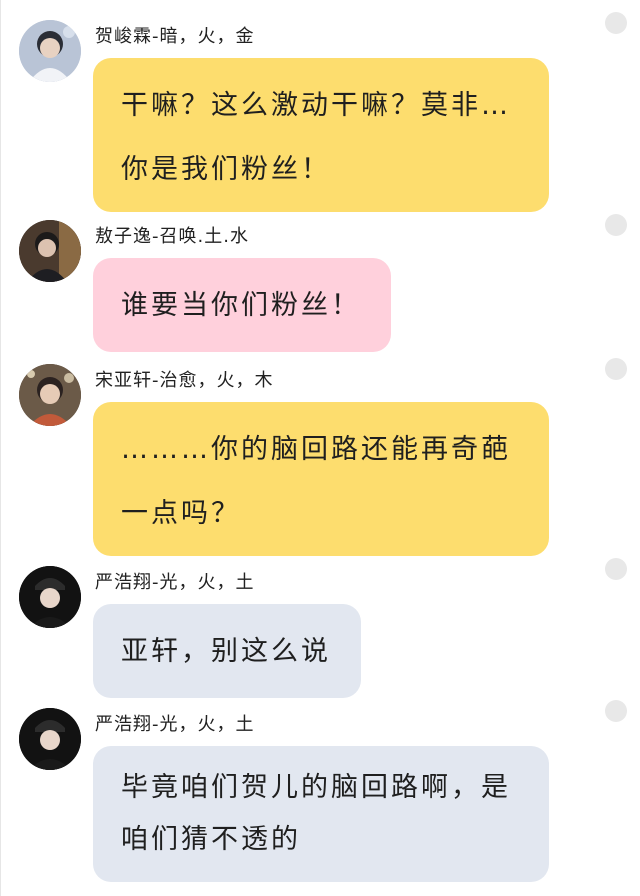  Describe the element at coordinates (316, 449) in the screenshot. I see `message-text: ………你的脑回路还能再奇葩` at that location.